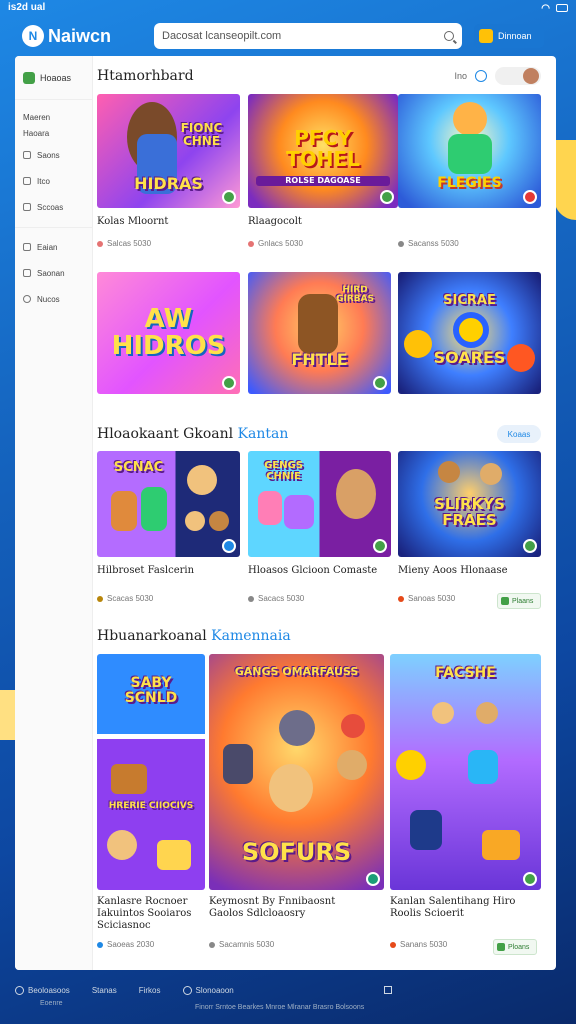  I want to click on section-header: Hbuanarkoanal Kamennaia, so click(319, 636).